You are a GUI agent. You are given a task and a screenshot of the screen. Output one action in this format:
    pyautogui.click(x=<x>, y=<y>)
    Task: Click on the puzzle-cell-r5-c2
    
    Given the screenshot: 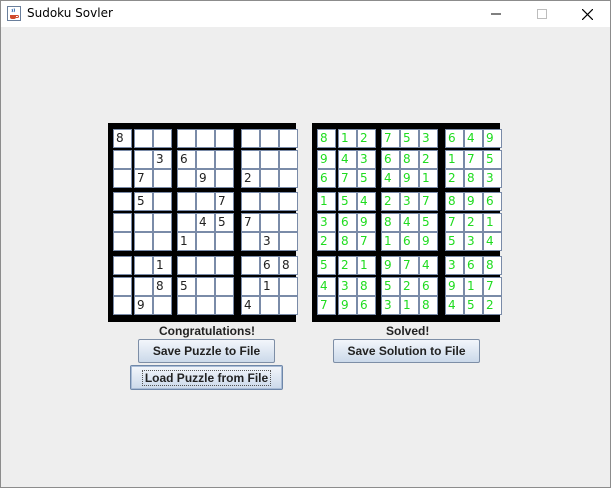 What is the action you would take?
    pyautogui.click(x=143, y=222)
    